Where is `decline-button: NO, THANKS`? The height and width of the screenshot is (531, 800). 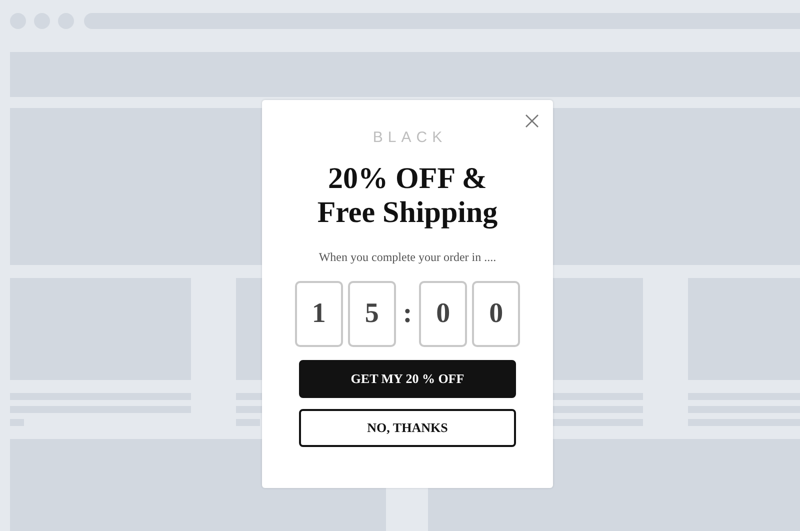
decline-button: NO, THANKS is located at coordinates (407, 428).